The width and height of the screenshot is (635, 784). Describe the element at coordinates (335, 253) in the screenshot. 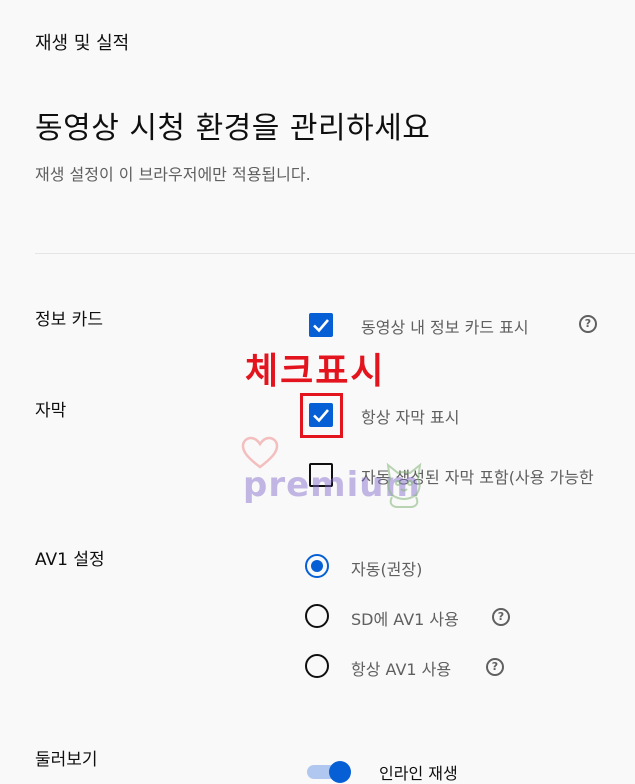

I see `section-divider` at that location.